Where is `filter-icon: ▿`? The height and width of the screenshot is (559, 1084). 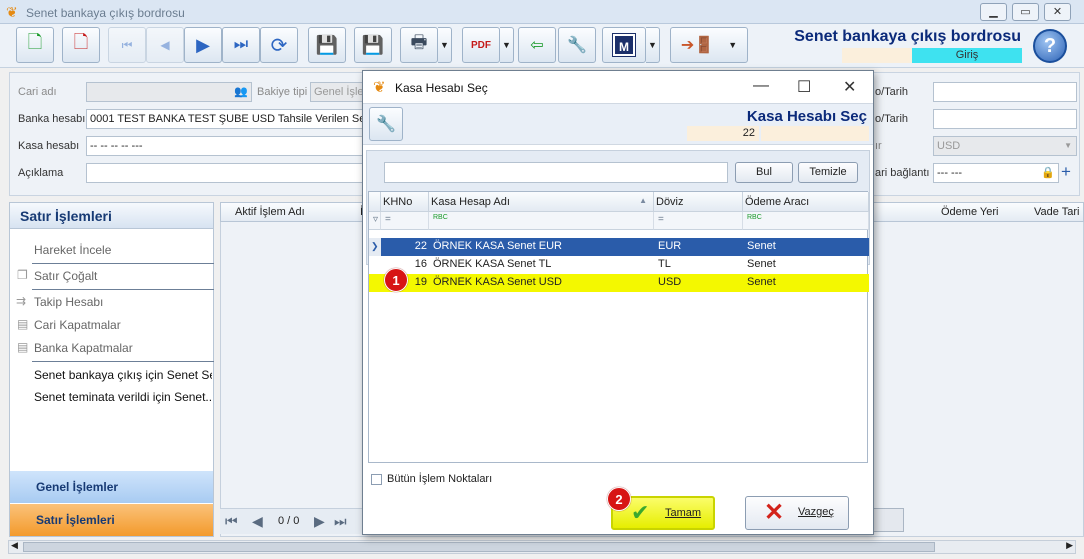
filter-icon: ▿ is located at coordinates (375, 221).